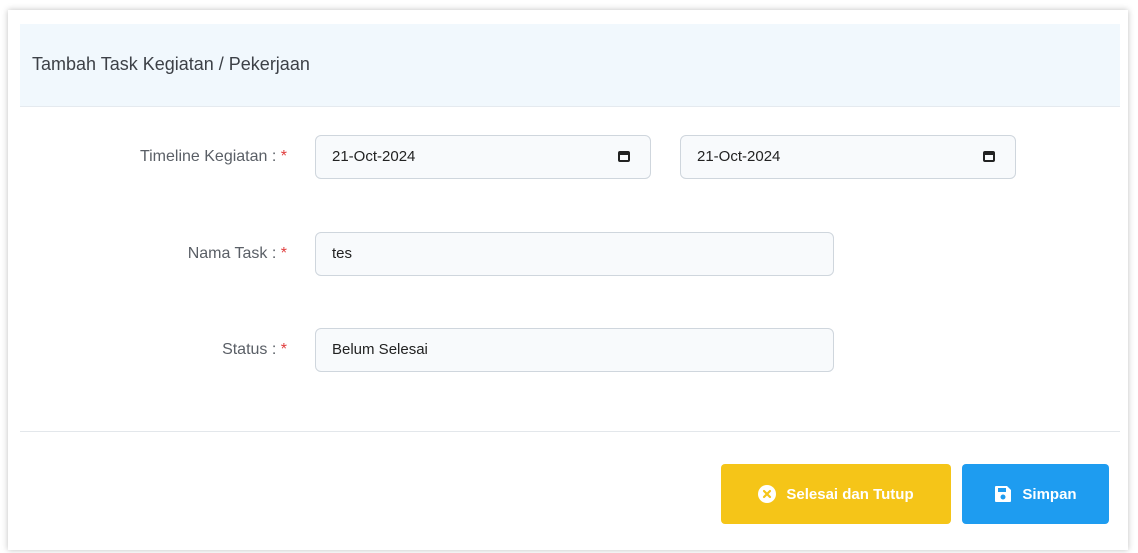 This screenshot has width=1138, height=553. What do you see at coordinates (570, 431) in the screenshot?
I see `footer-divider` at bounding box center [570, 431].